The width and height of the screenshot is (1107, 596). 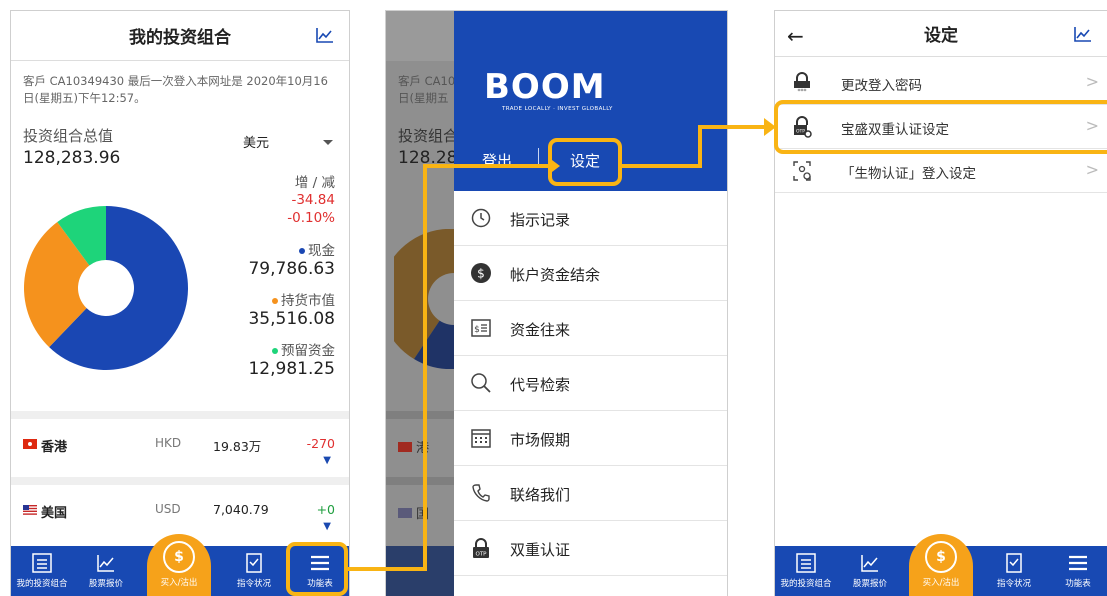 I want to click on market-change: +0, so click(x=325, y=509).